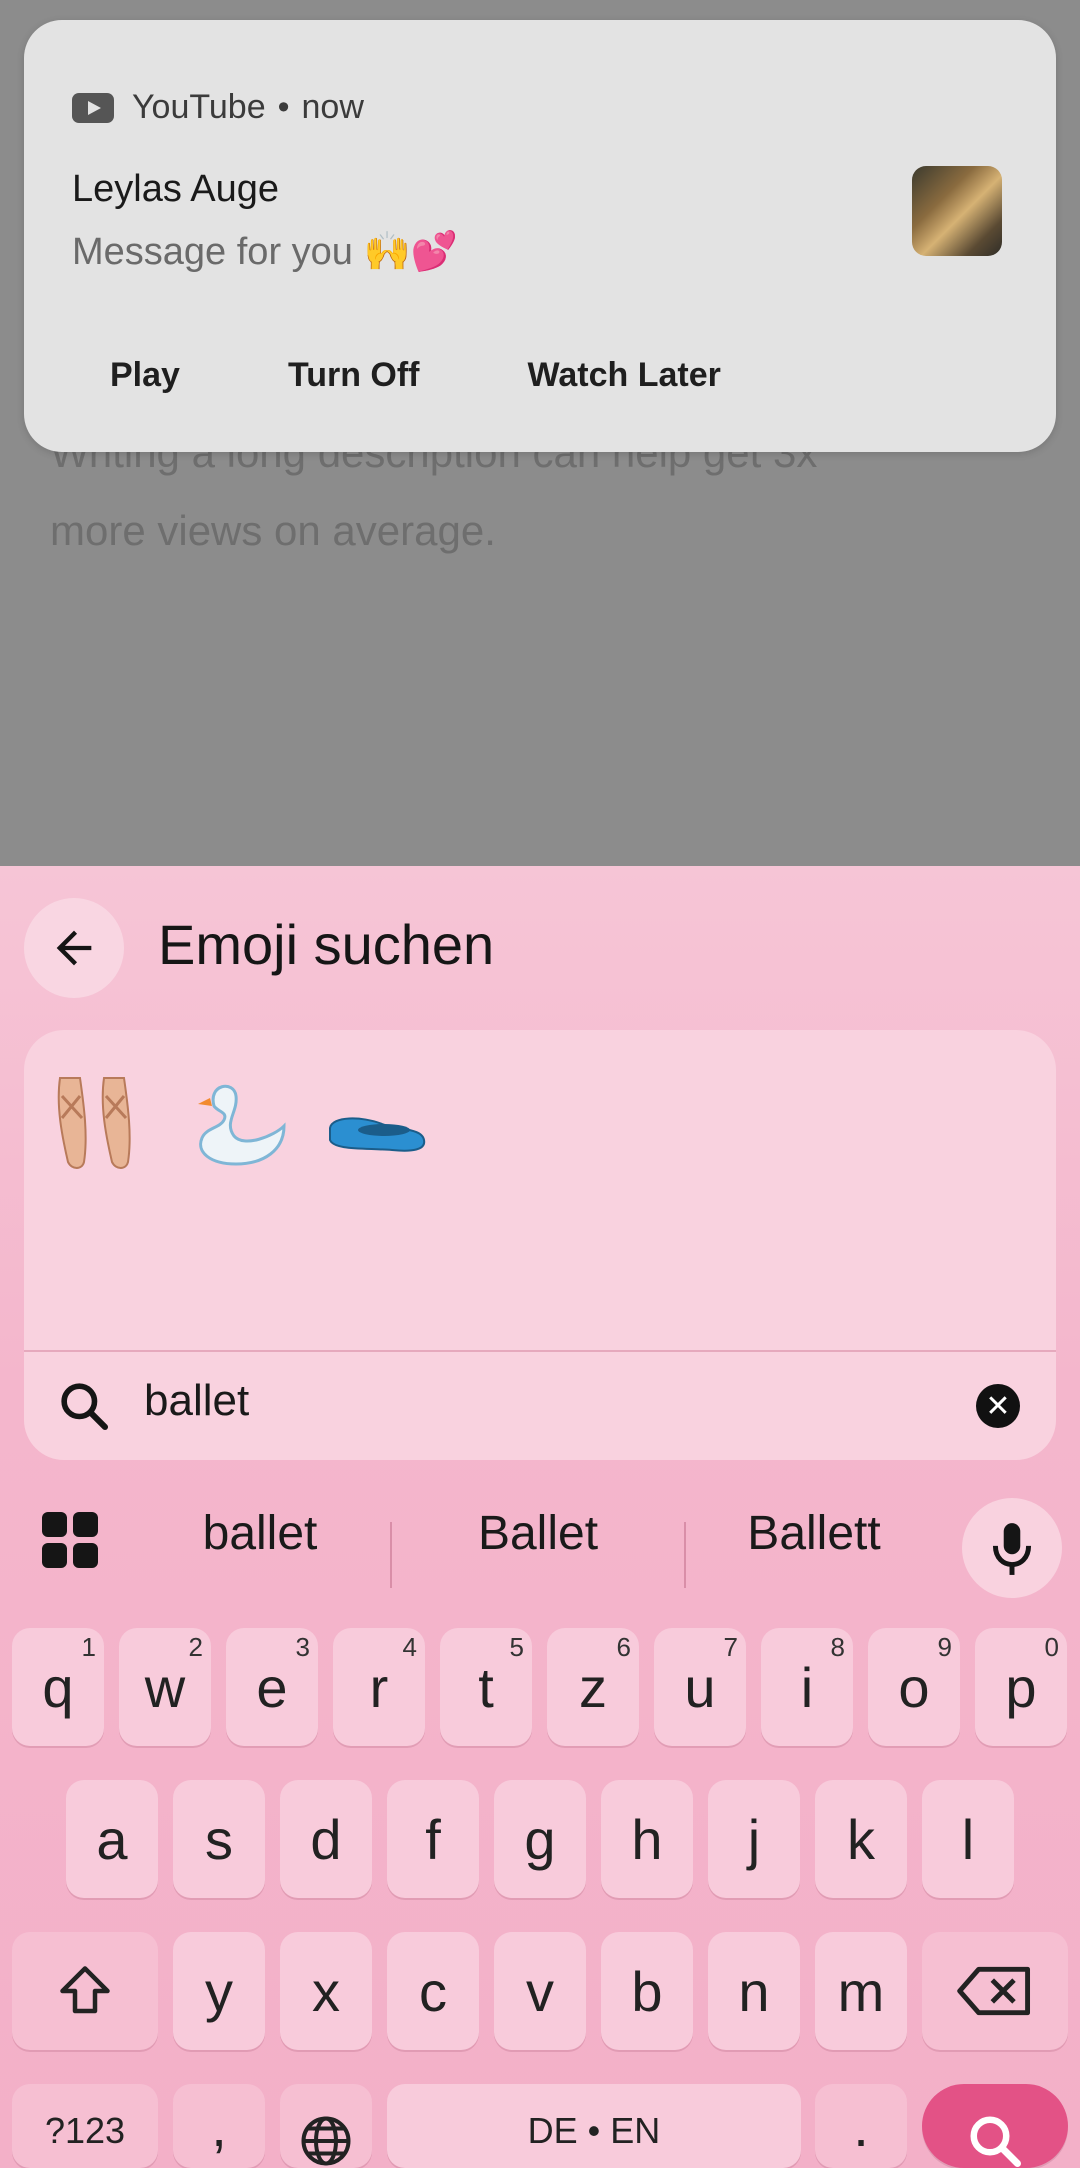  Describe the element at coordinates (165, 1687) in the screenshot. I see `key-w: w2` at that location.